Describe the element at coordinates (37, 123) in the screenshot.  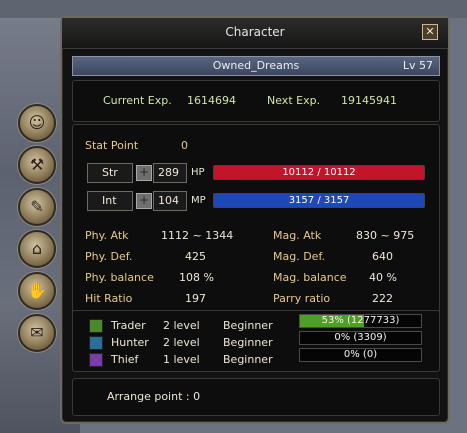
I see `character-tab-icon: ☺` at that location.